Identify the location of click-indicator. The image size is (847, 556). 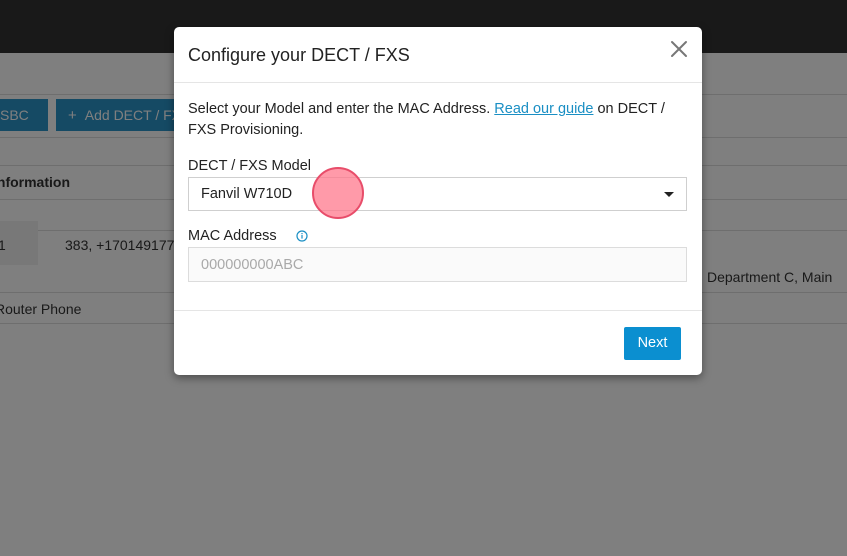
(338, 193).